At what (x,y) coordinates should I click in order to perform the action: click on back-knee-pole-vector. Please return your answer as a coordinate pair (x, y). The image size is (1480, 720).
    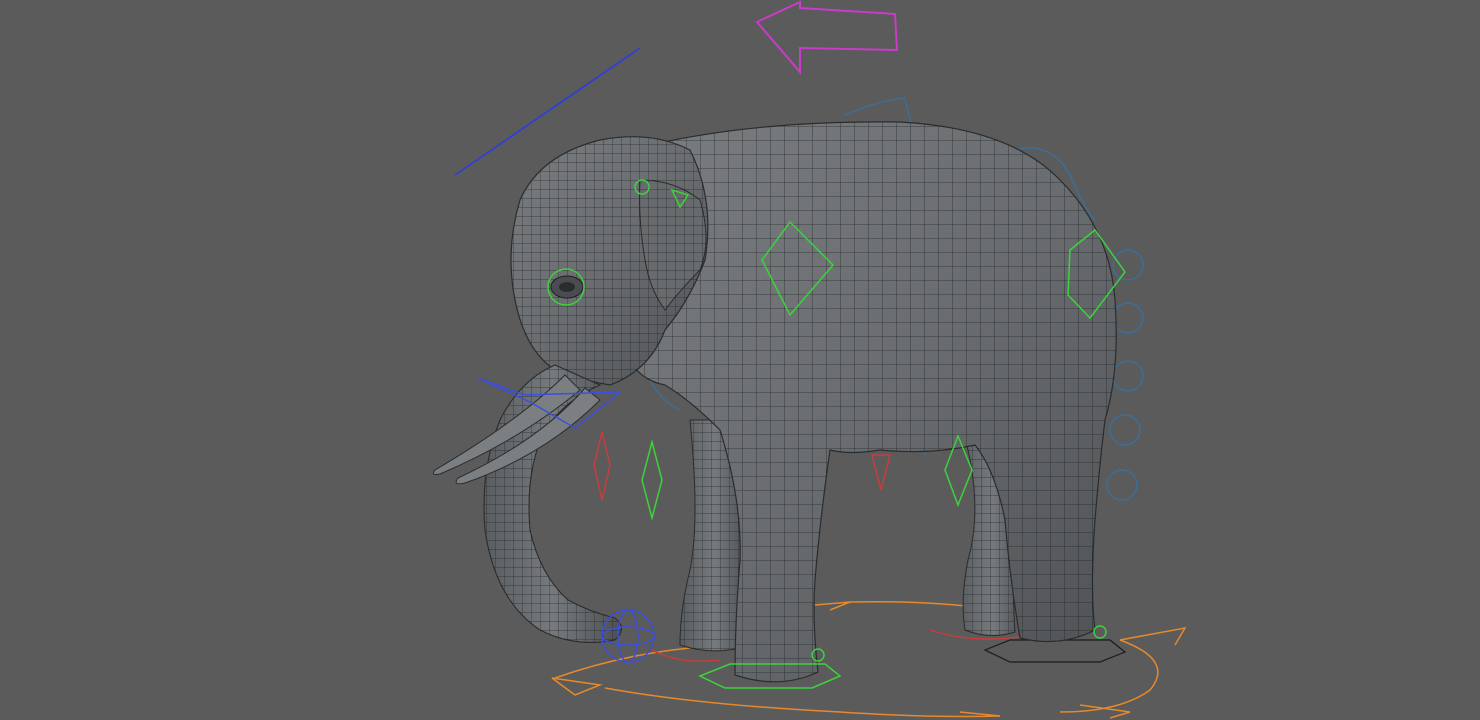
    Looking at the image, I should click on (881, 472).